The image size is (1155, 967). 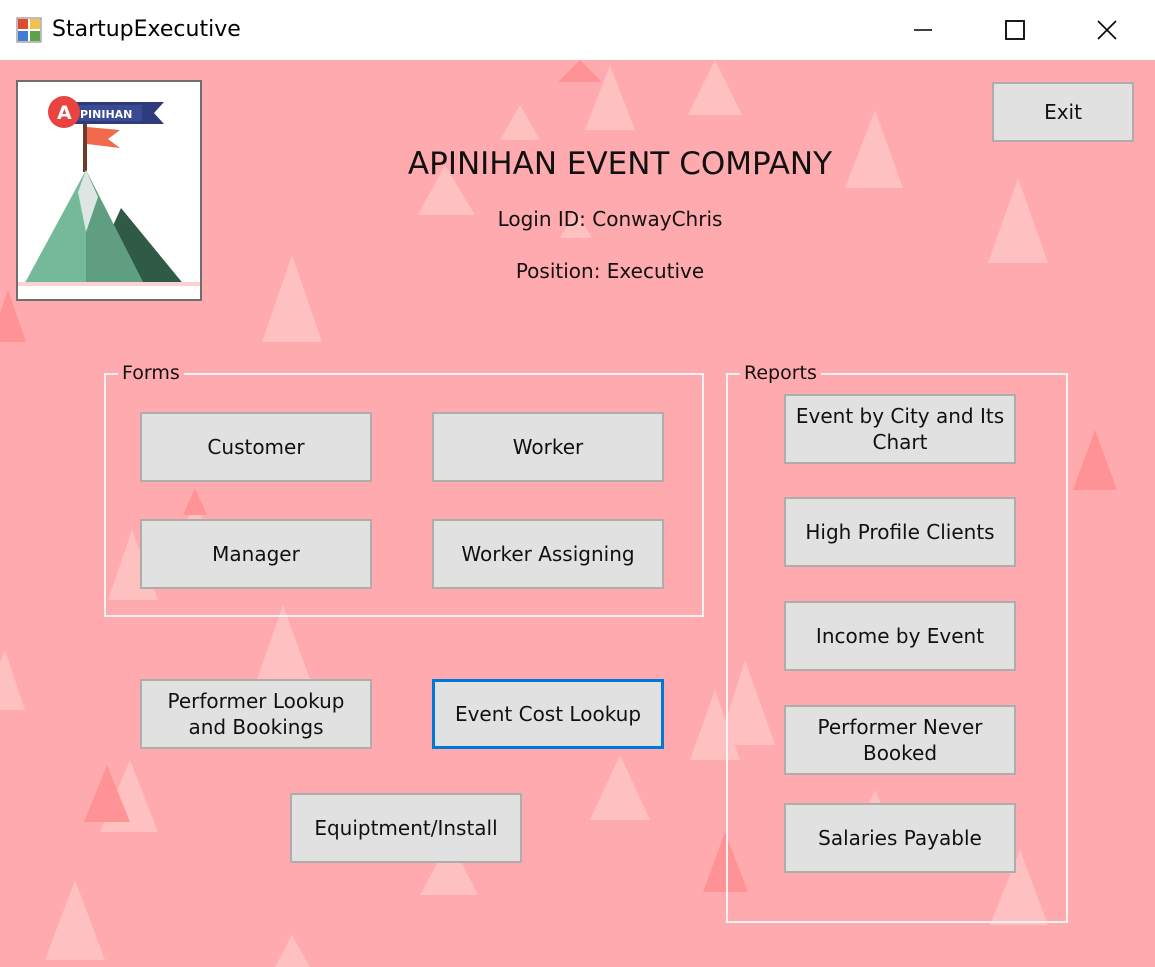 I want to click on manager-button: Manager, so click(x=256, y=554).